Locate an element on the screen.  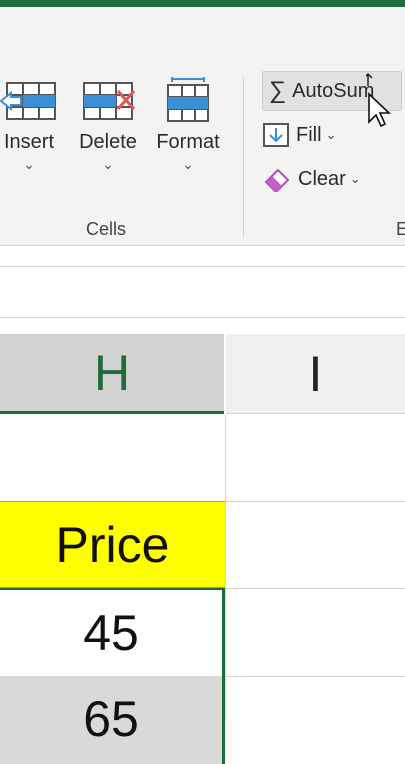
cell-h-45: 45 is located at coordinates (112, 632).